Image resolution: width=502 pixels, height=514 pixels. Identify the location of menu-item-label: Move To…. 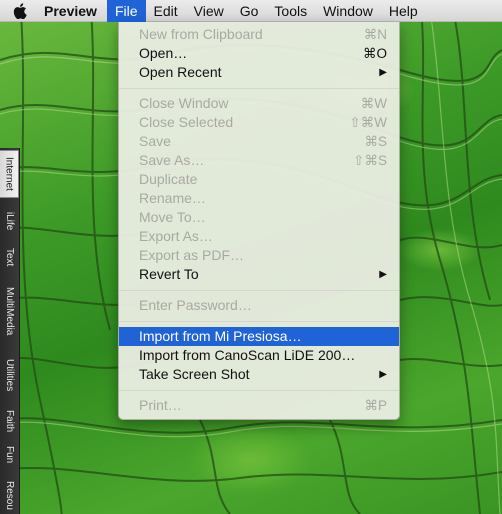
(172, 217).